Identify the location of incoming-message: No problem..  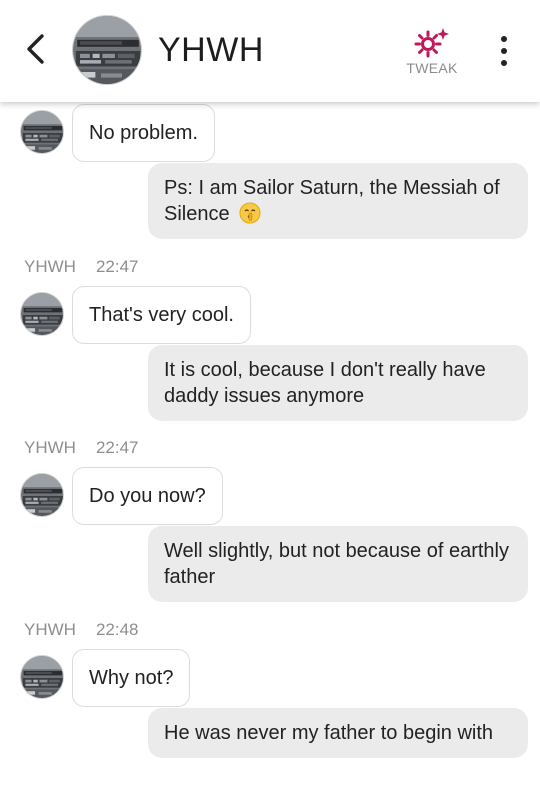
(143, 133).